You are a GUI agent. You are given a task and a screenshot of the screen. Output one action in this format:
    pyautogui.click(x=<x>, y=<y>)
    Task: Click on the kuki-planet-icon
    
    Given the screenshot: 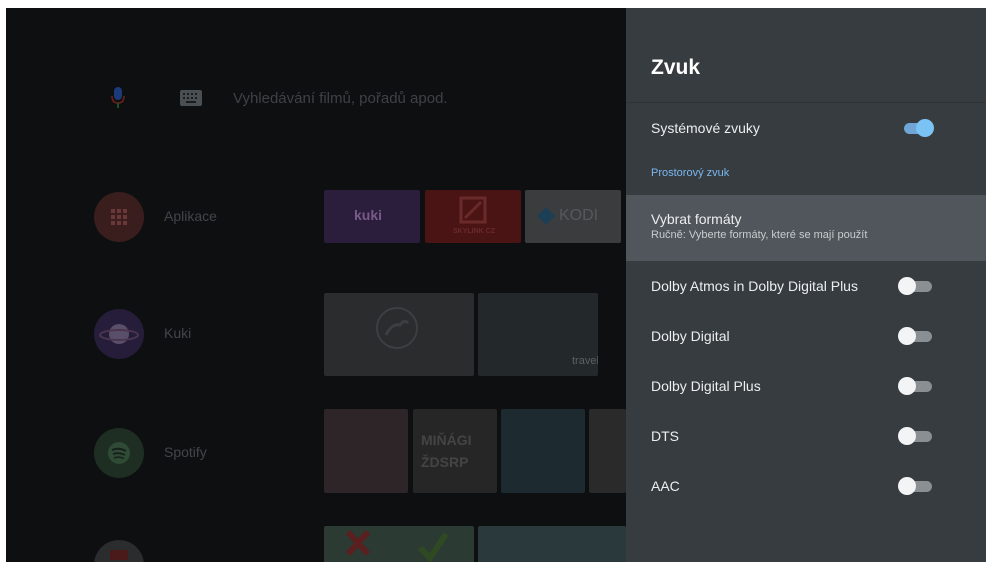 What is the action you would take?
    pyautogui.click(x=119, y=334)
    